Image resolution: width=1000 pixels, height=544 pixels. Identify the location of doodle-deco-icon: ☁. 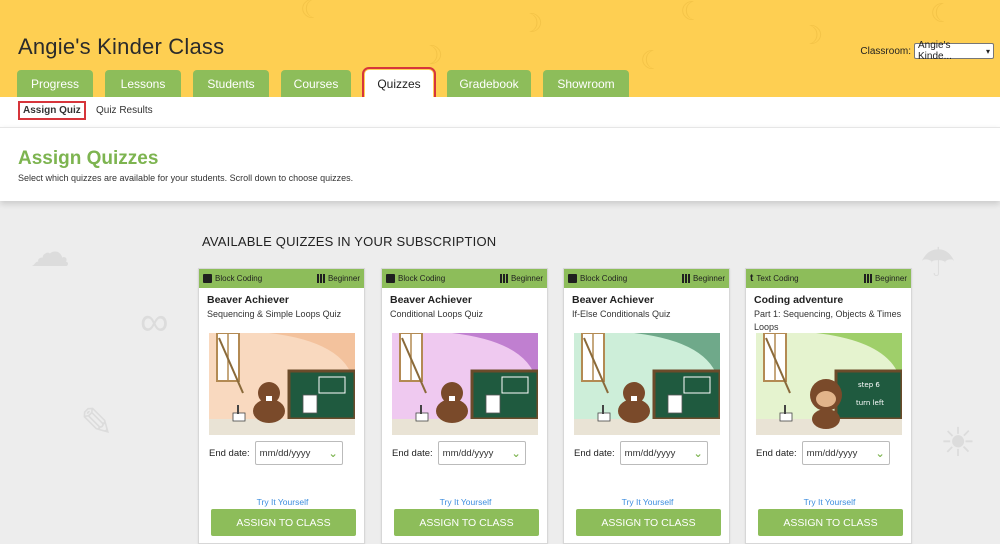
(50, 253).